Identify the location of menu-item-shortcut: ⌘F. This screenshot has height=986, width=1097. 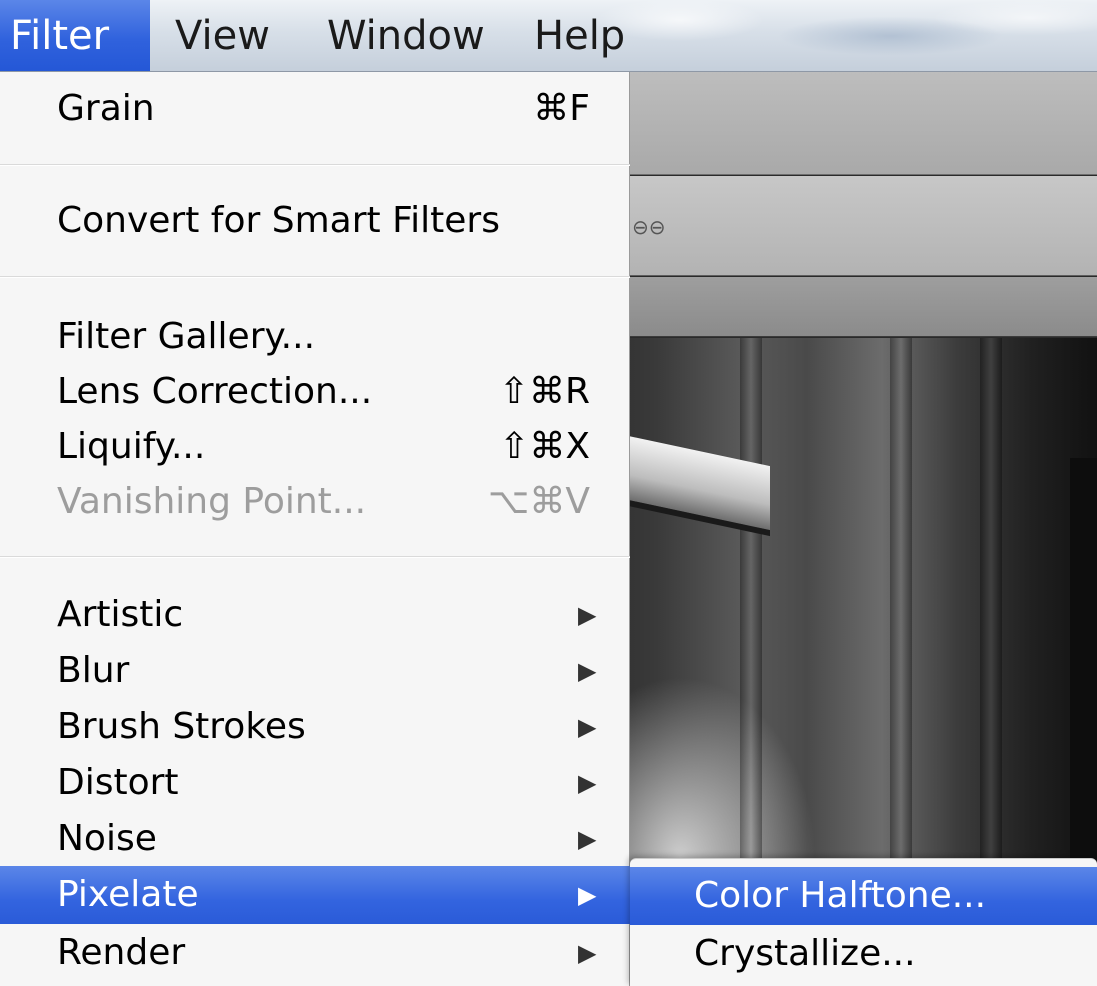
(561, 108).